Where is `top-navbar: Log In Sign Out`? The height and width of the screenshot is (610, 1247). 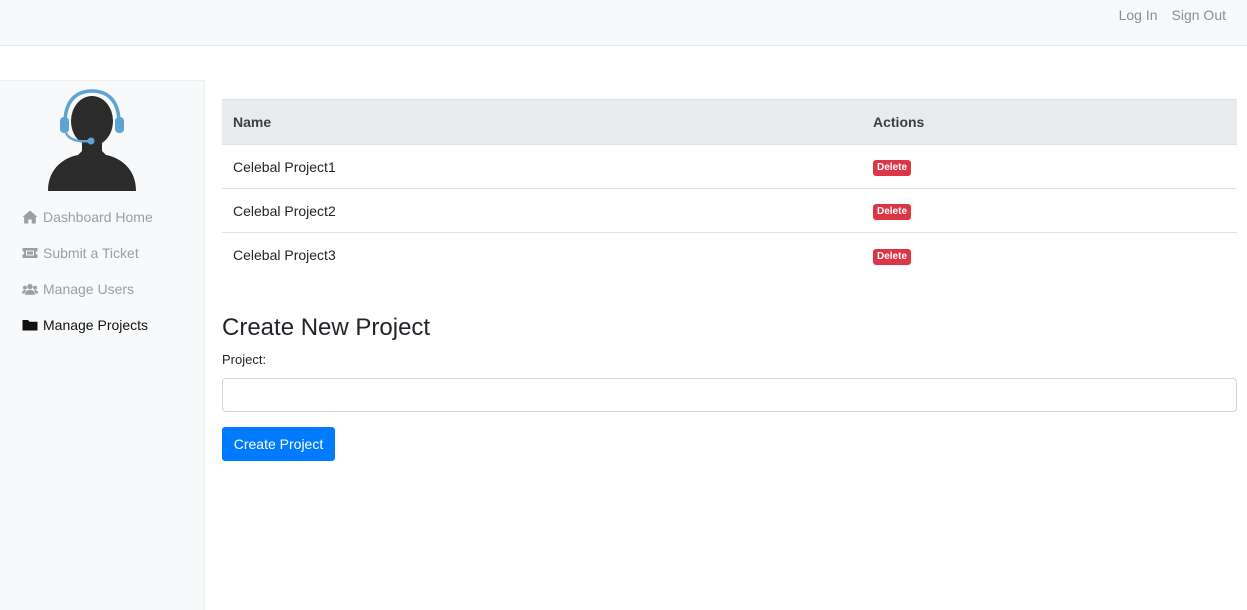
top-navbar: Log In Sign Out is located at coordinates (623, 23).